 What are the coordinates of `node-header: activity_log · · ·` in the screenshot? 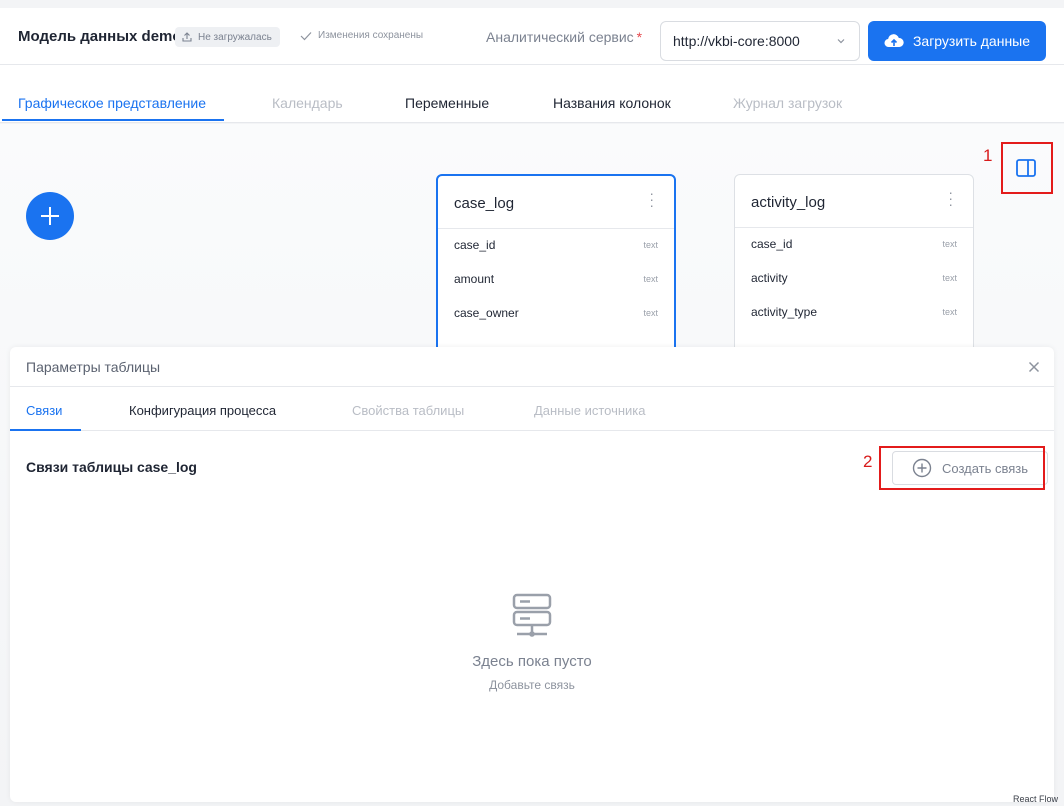 It's located at (854, 201).